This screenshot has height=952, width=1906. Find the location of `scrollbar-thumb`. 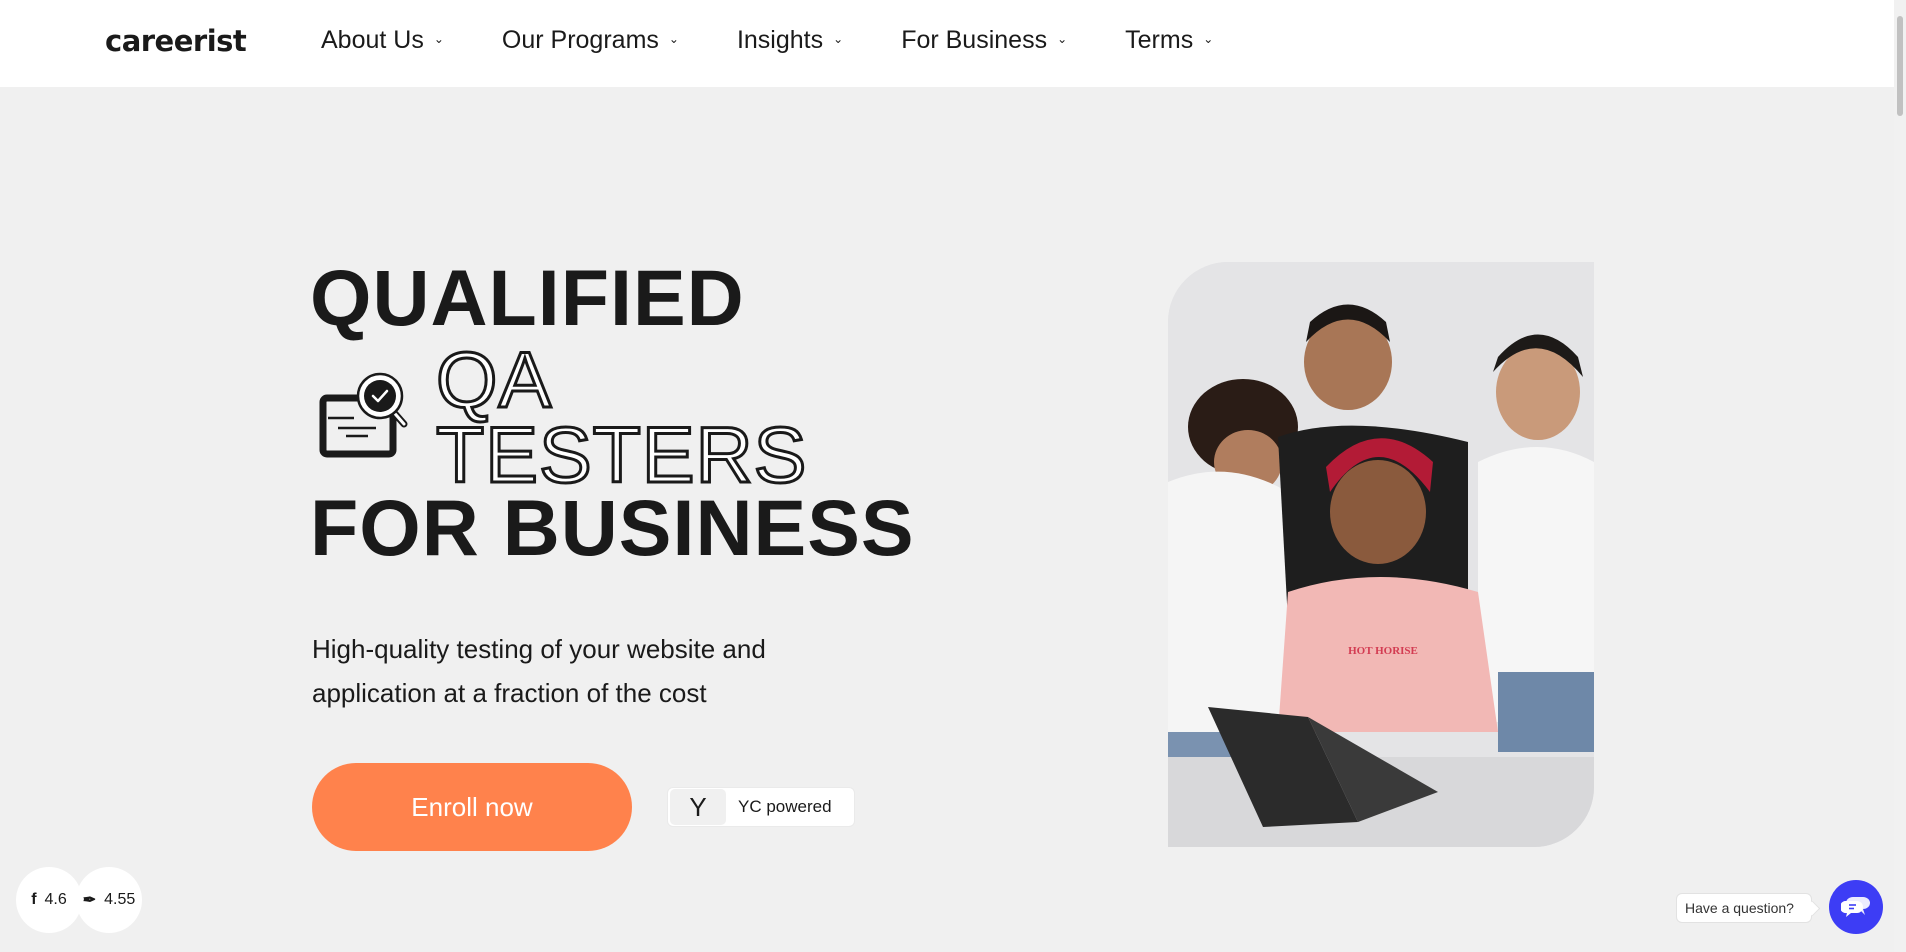

scrollbar-thumb is located at coordinates (1900, 66).